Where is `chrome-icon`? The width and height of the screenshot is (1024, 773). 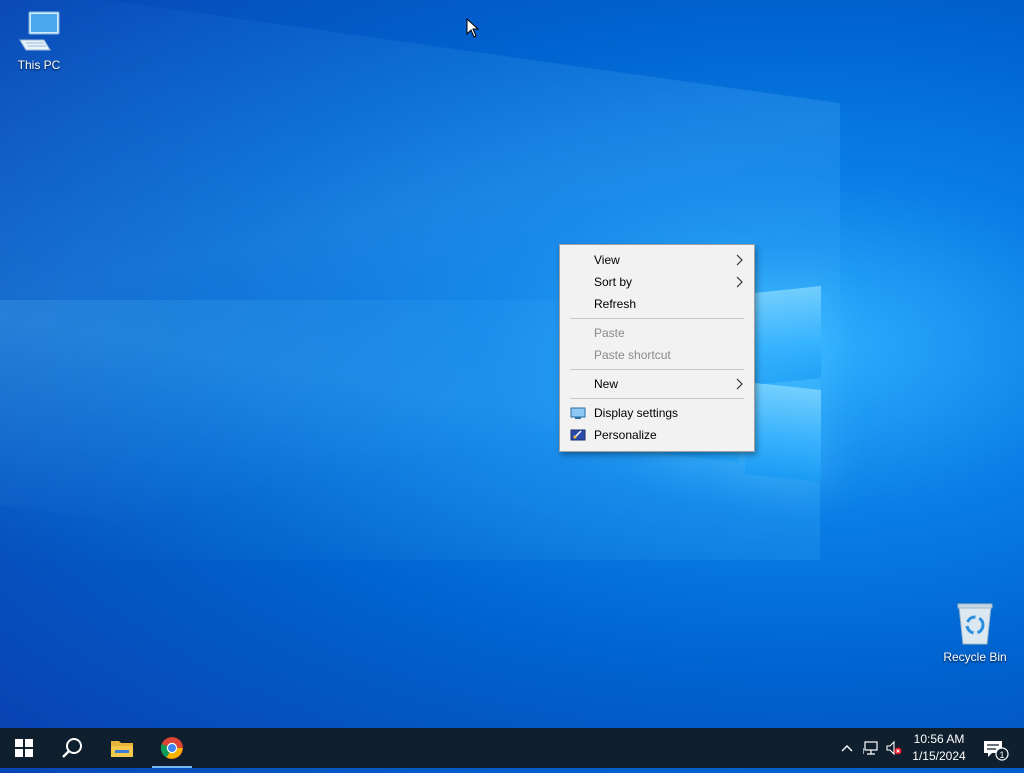
chrome-icon is located at coordinates (171, 748).